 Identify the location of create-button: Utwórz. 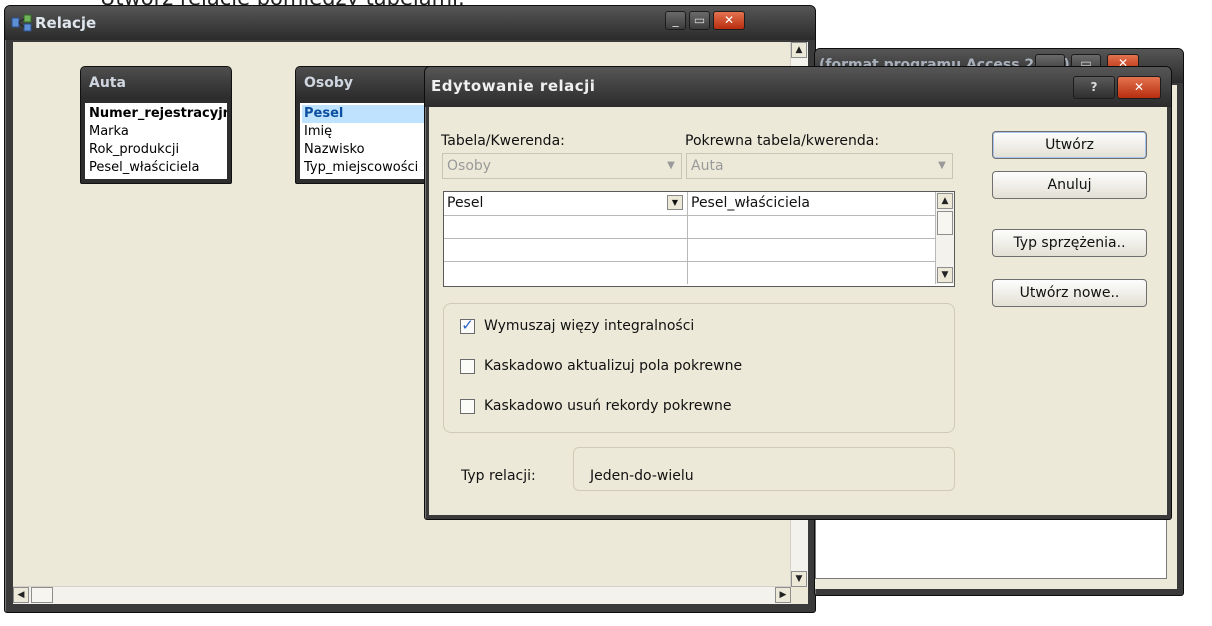
(1069, 145).